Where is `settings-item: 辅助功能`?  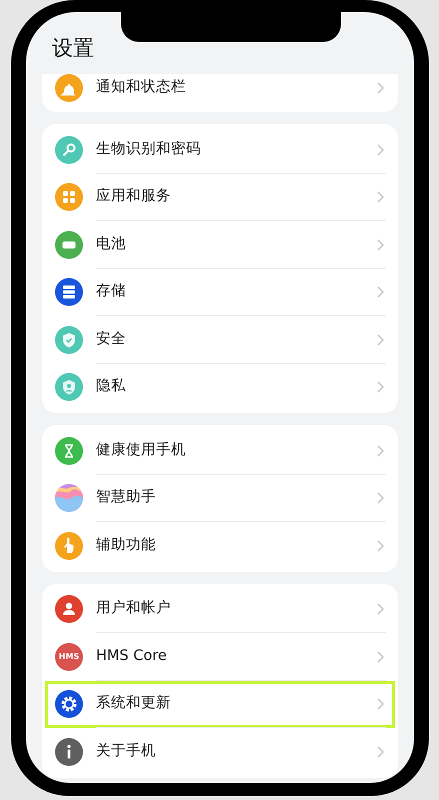
settings-item: 辅助功能 is located at coordinates (220, 546).